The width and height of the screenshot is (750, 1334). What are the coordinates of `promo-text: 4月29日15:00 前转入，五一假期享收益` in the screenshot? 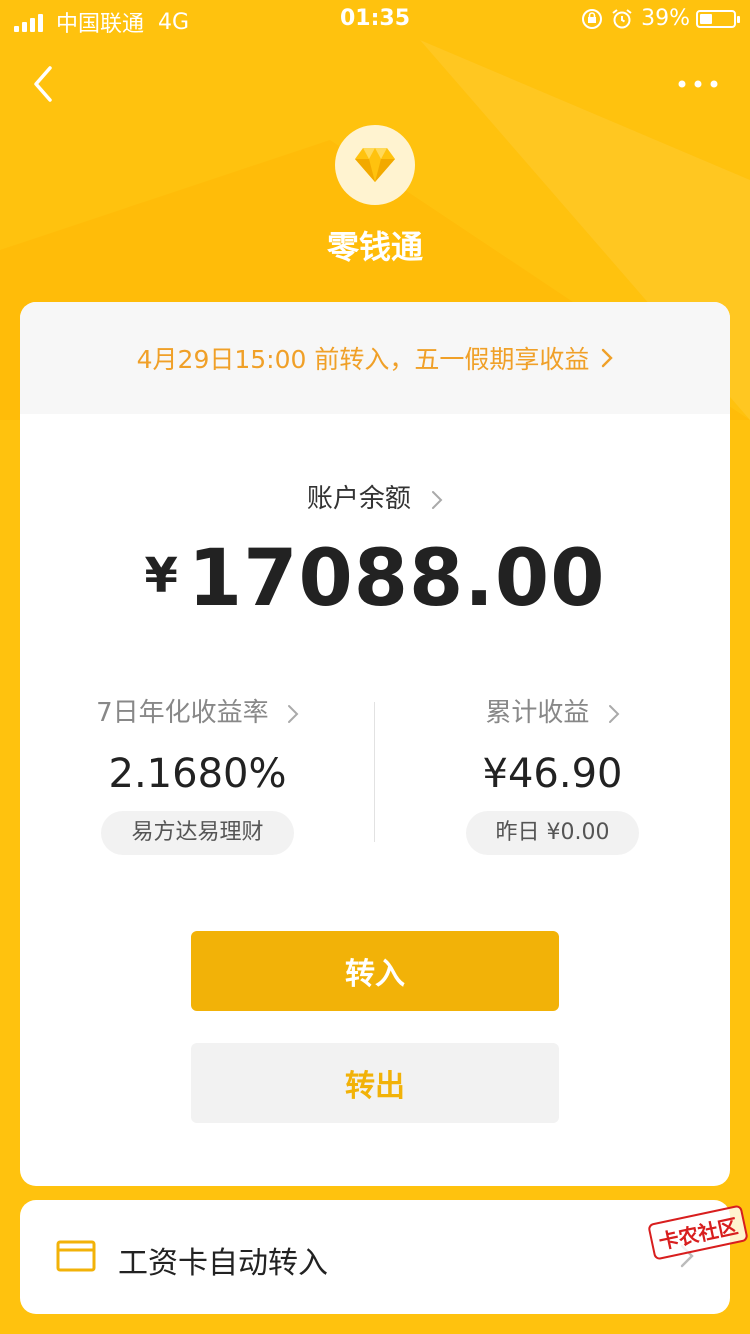 It's located at (363, 359).